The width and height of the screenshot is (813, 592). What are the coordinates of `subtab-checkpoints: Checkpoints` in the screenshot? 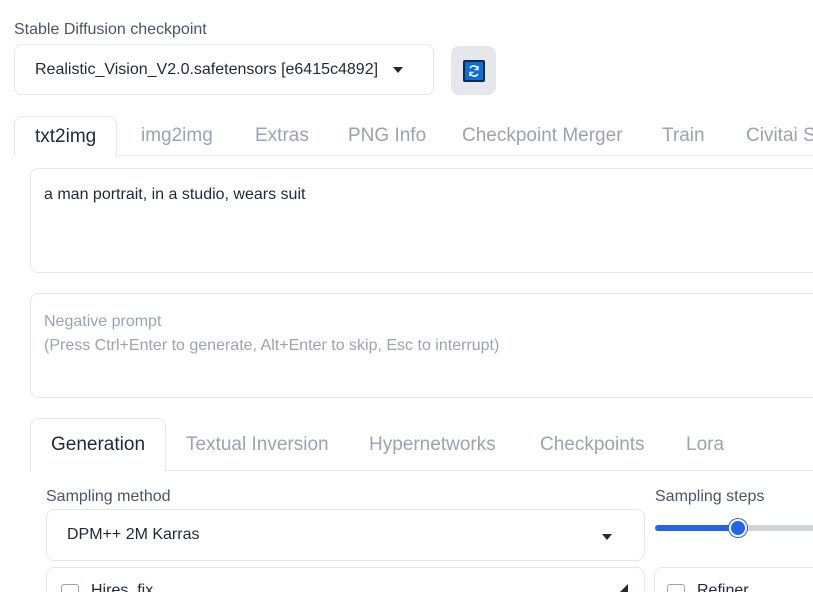 It's located at (592, 444).